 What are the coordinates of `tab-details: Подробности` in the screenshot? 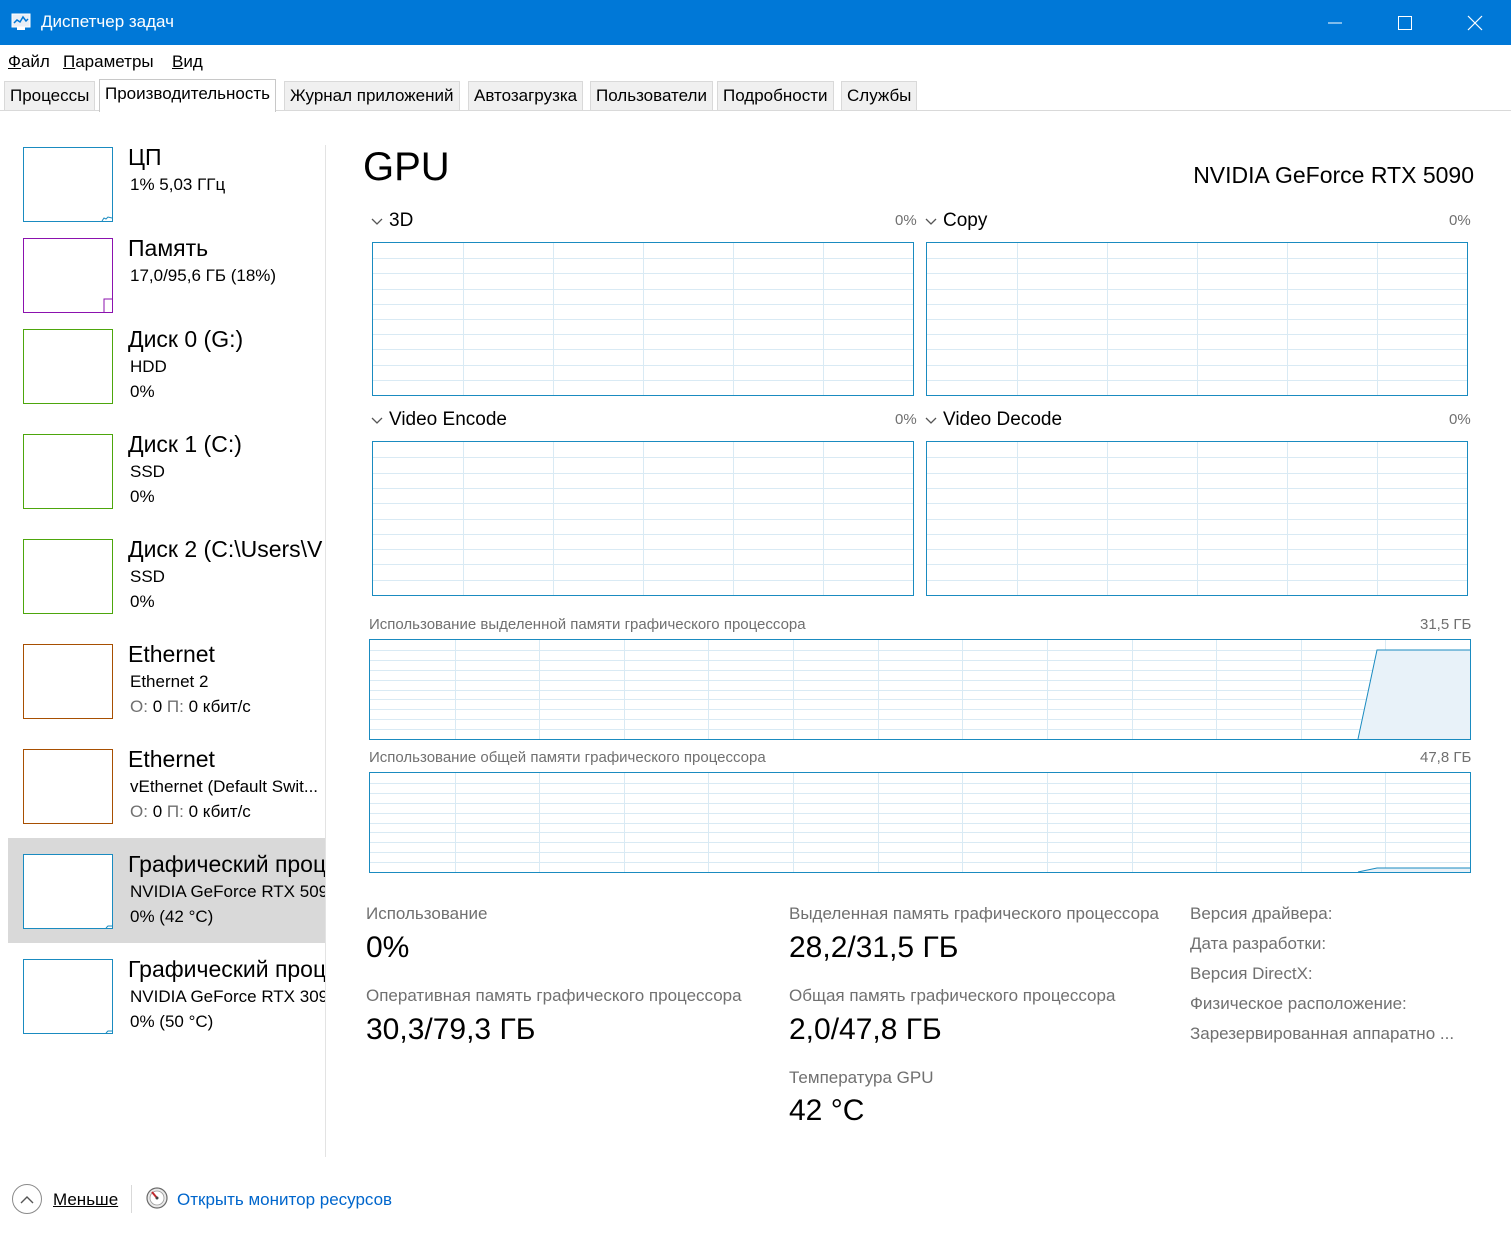 It's located at (775, 95).